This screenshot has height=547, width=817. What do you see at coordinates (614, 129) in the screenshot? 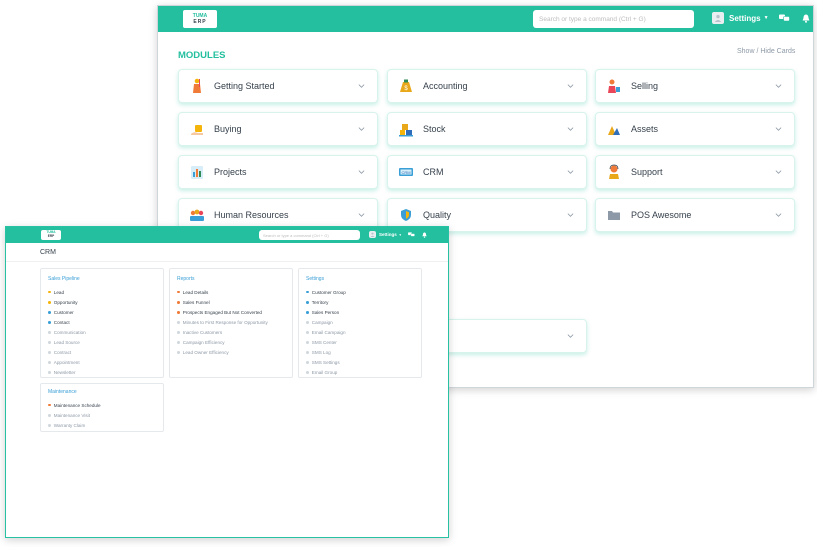
I see `assets-icon` at bounding box center [614, 129].